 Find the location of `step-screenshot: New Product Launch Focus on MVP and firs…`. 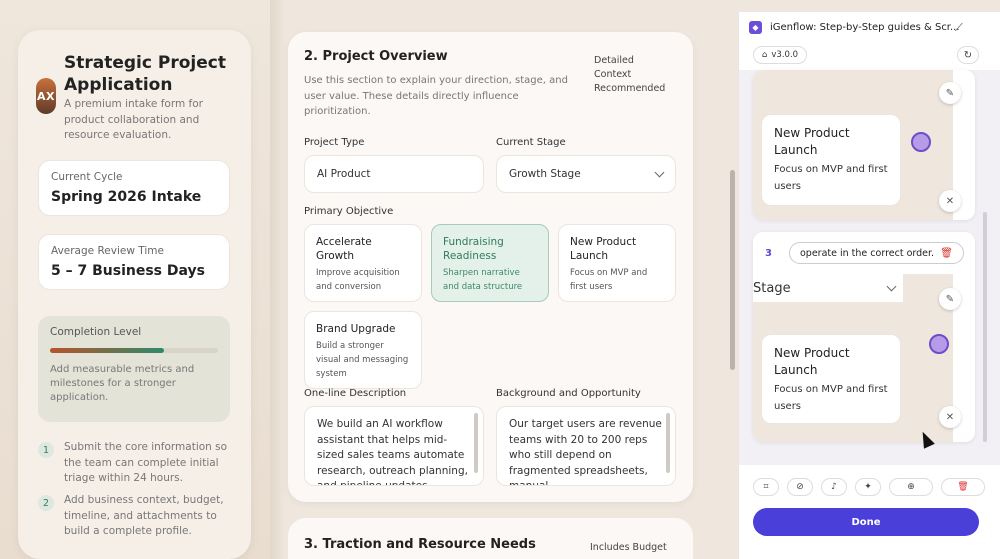

step-screenshot: New Product Launch Focus on MVP and firs… is located at coordinates (853, 145).